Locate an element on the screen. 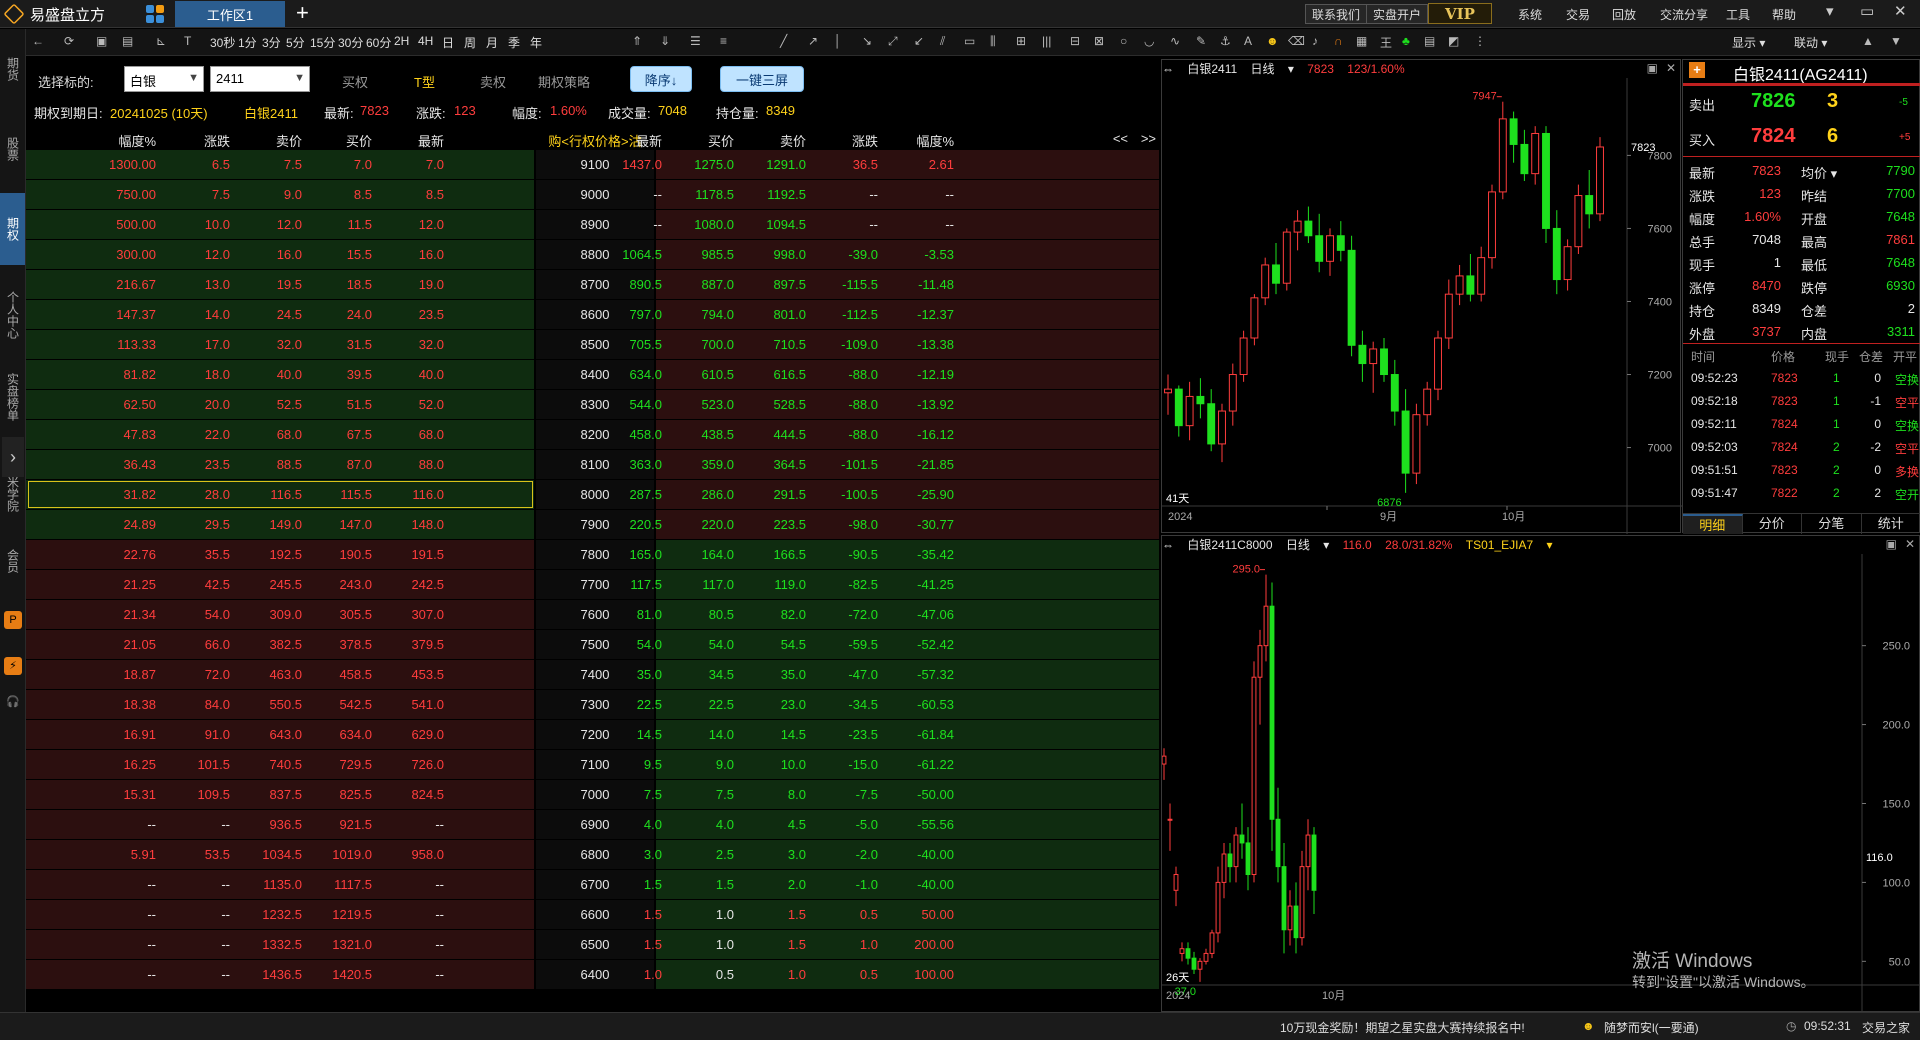 The height and width of the screenshot is (1040, 1920). call-cell: 300.00 is located at coordinates (123, 255).